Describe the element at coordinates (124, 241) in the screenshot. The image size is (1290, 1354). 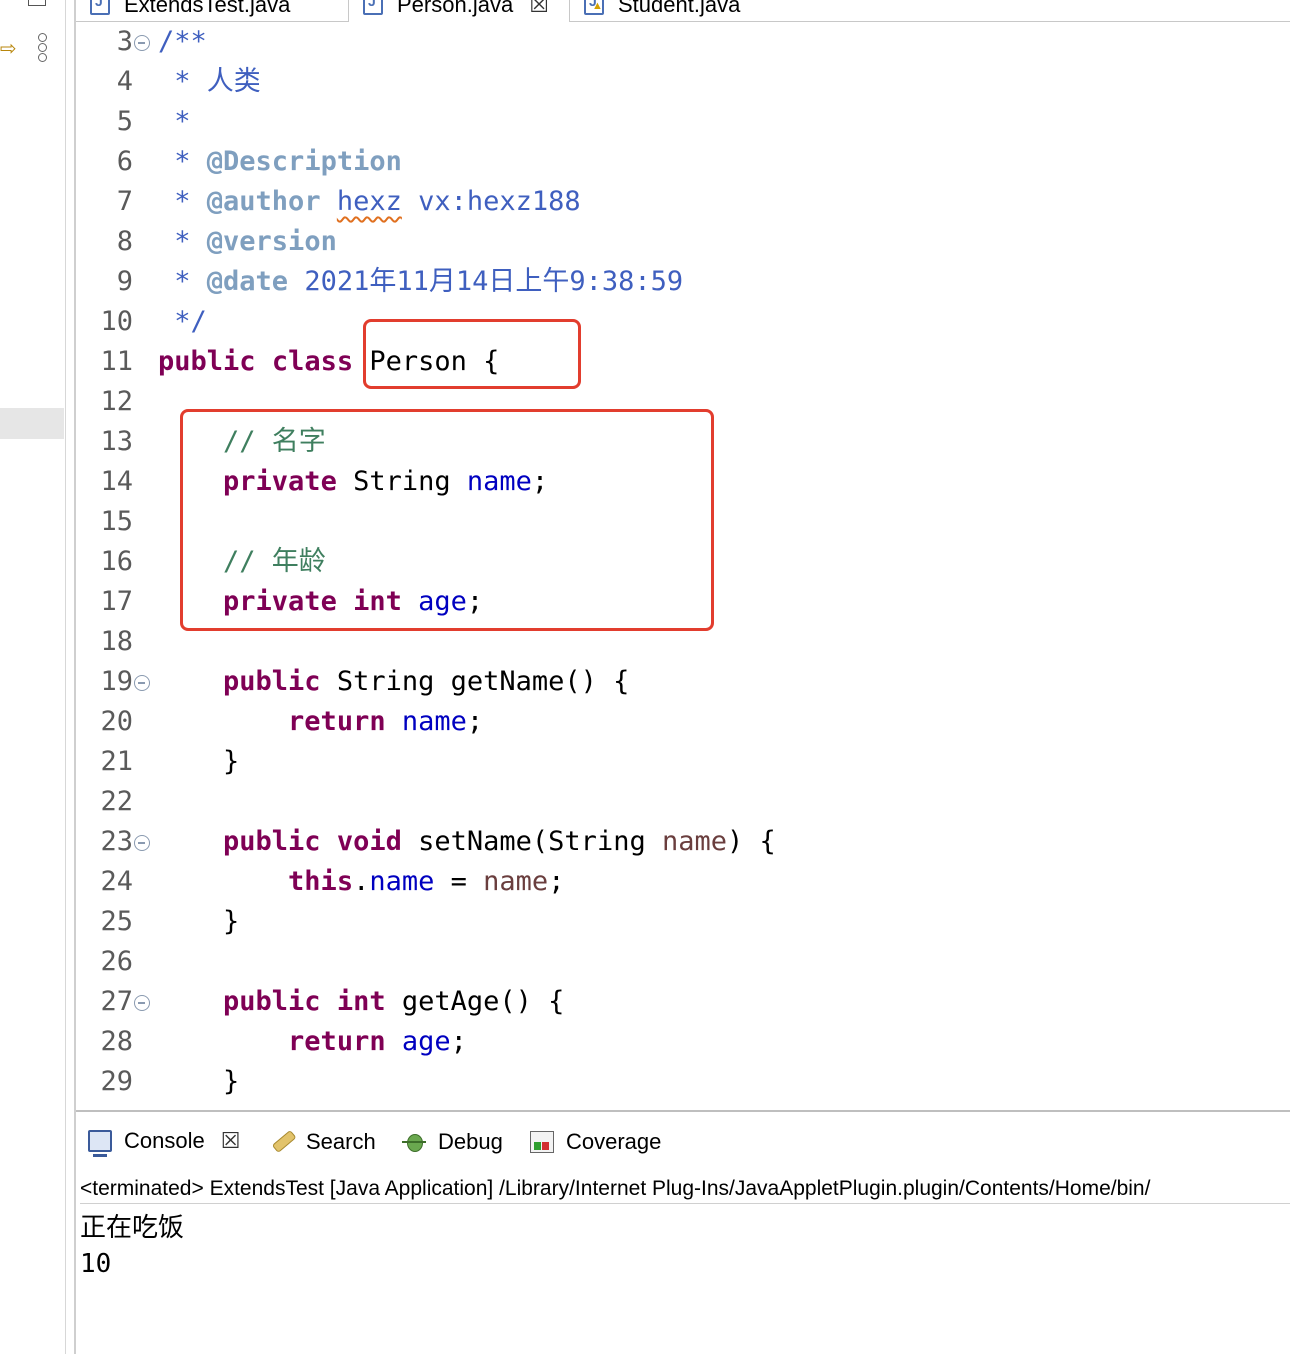
I see `line-number: 8` at that location.